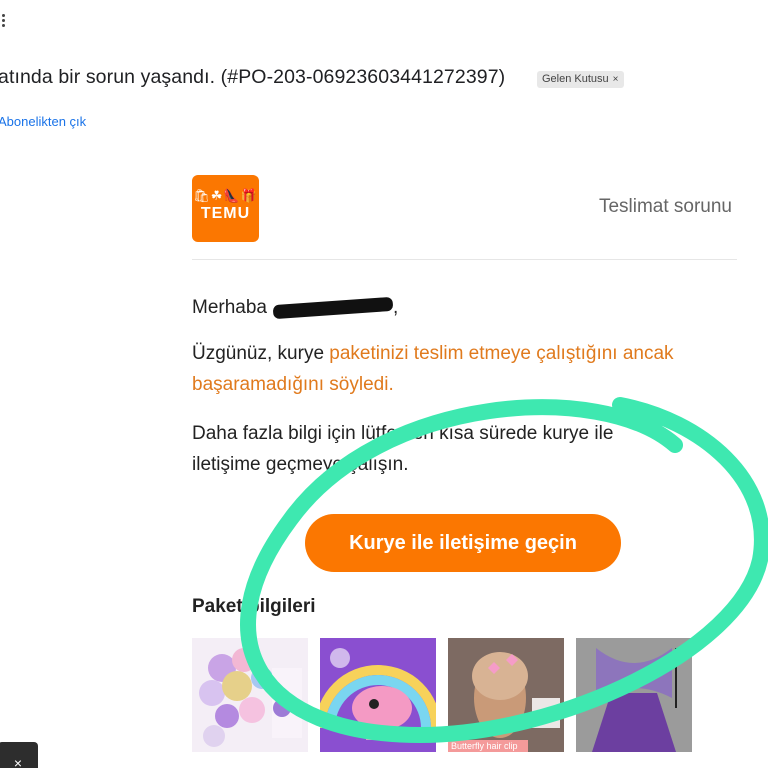 This screenshot has width=768, height=768. What do you see at coordinates (229, 307) in the screenshot?
I see `greeting-text: Merhaba` at bounding box center [229, 307].